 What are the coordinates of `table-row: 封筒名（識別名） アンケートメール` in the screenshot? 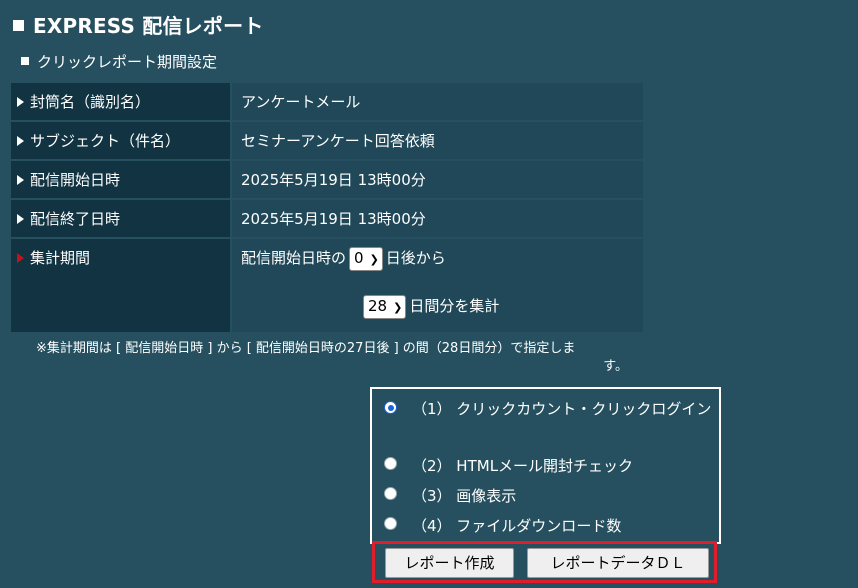 It's located at (327, 101).